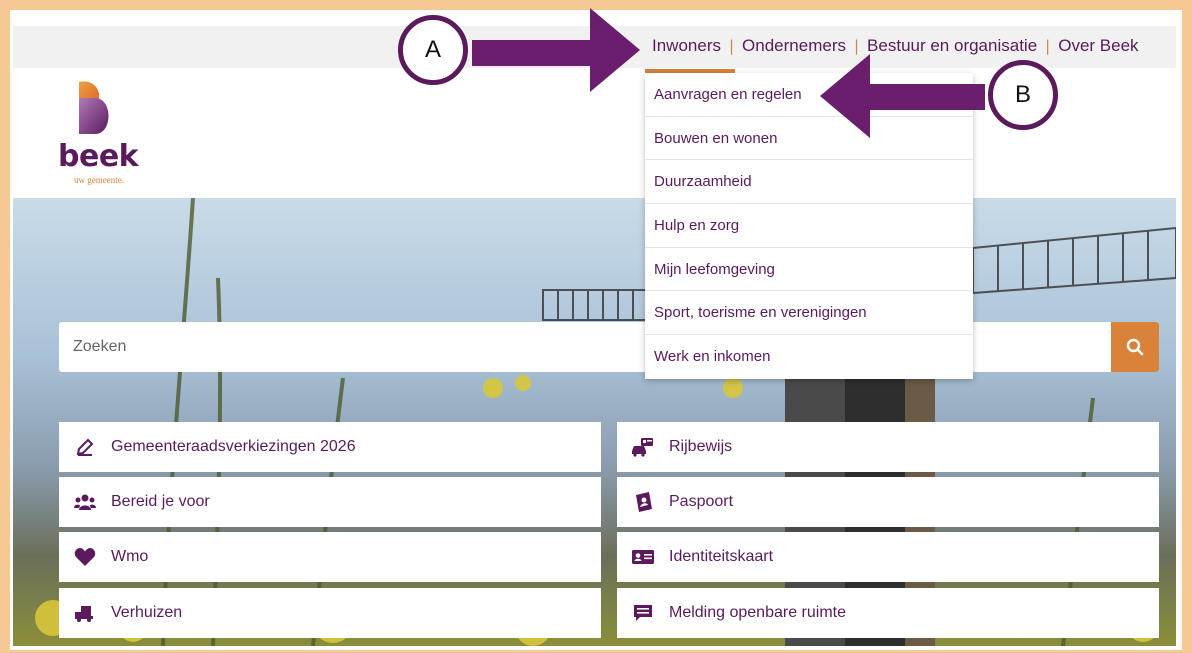 This screenshot has height=653, width=1192. Describe the element at coordinates (556, 50) in the screenshot. I see `arrow-a-icon` at that location.